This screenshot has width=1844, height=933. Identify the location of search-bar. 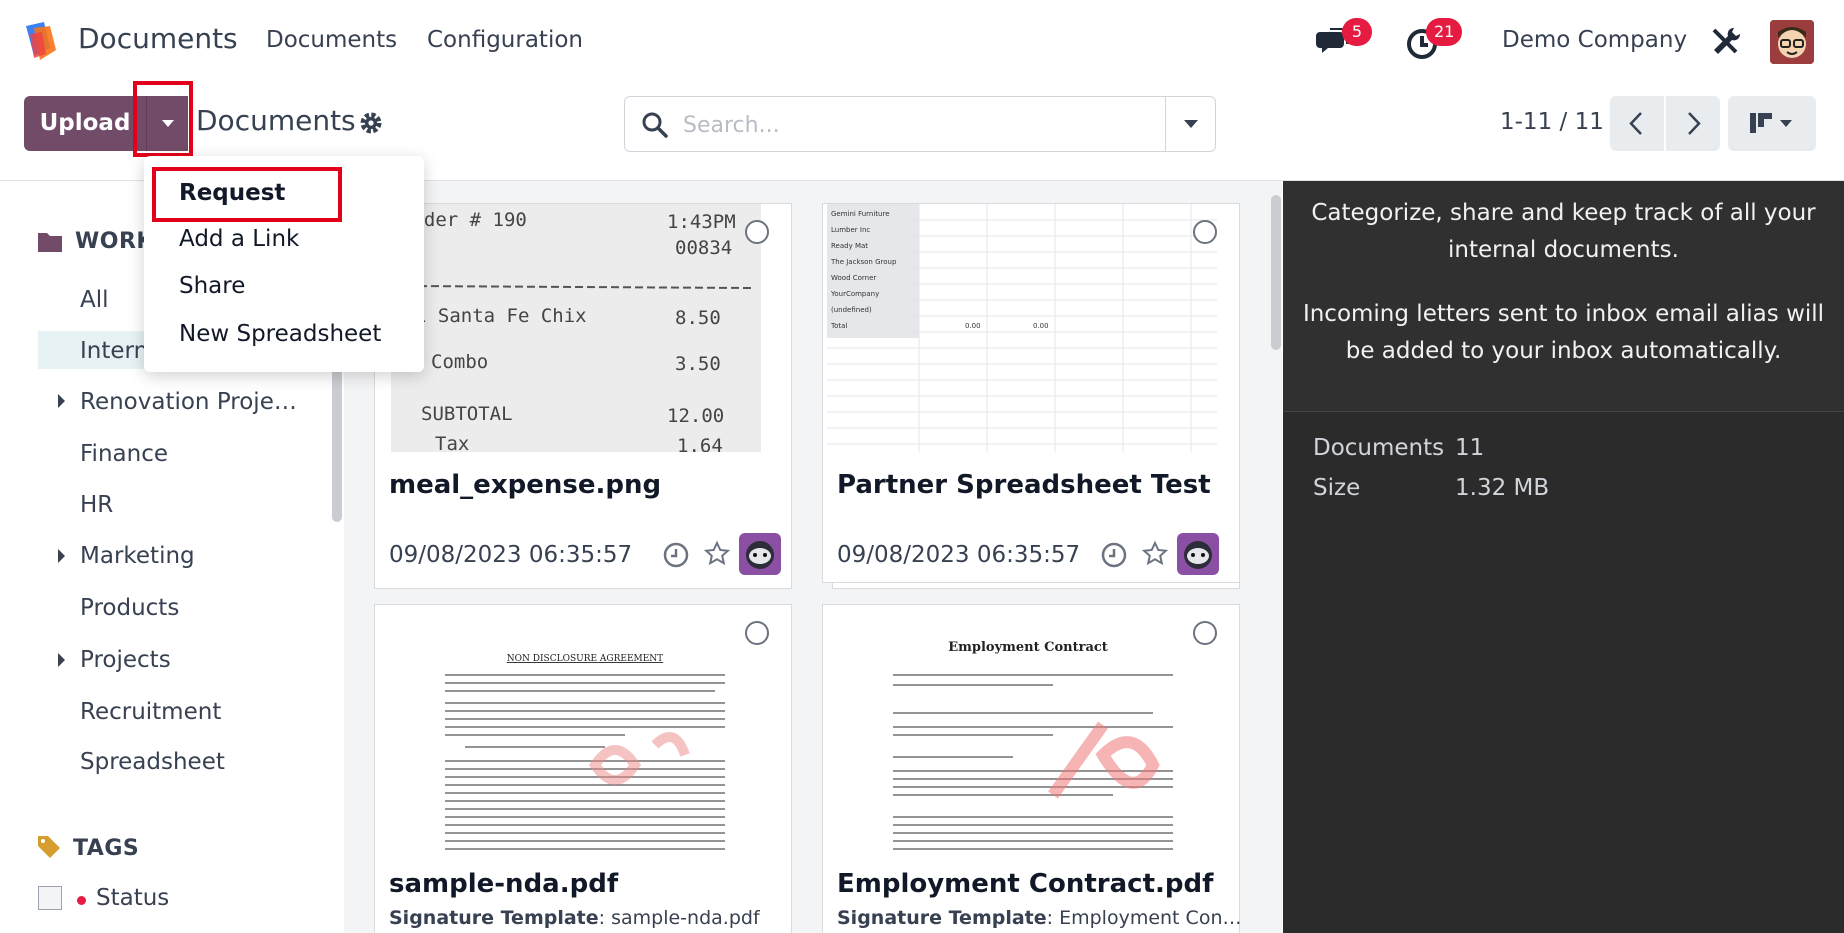
(920, 124).